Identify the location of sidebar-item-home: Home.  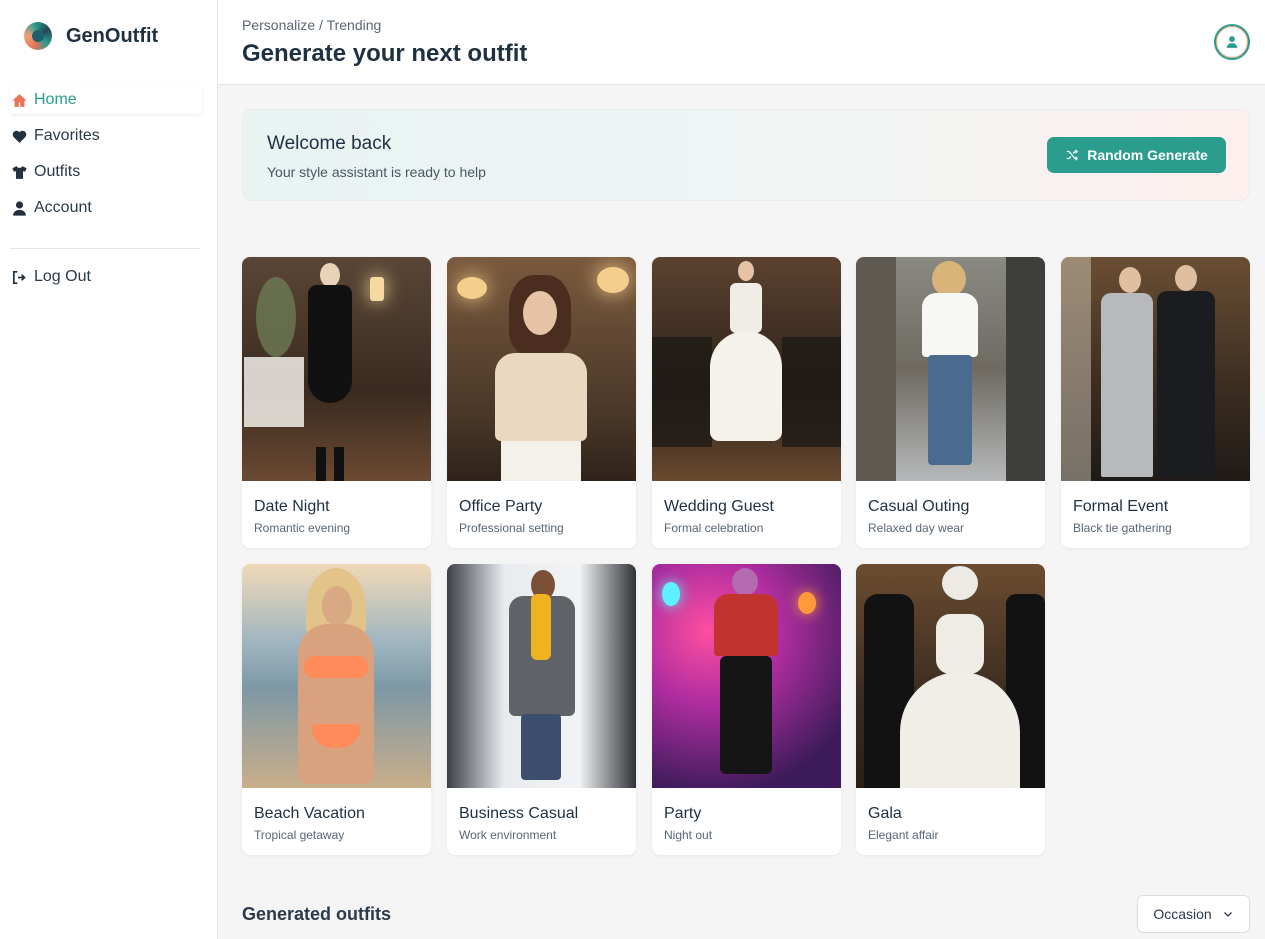
(106, 100).